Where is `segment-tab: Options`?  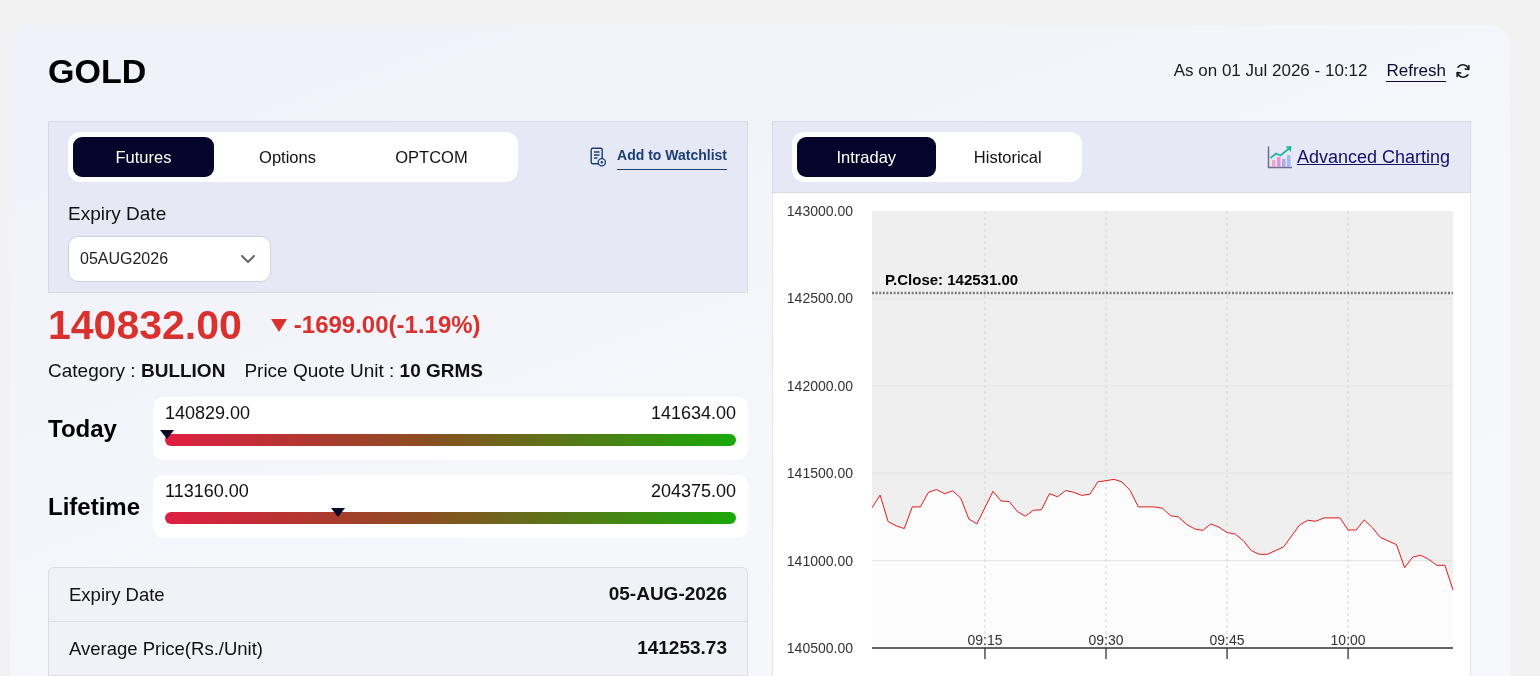 segment-tab: Options is located at coordinates (287, 157).